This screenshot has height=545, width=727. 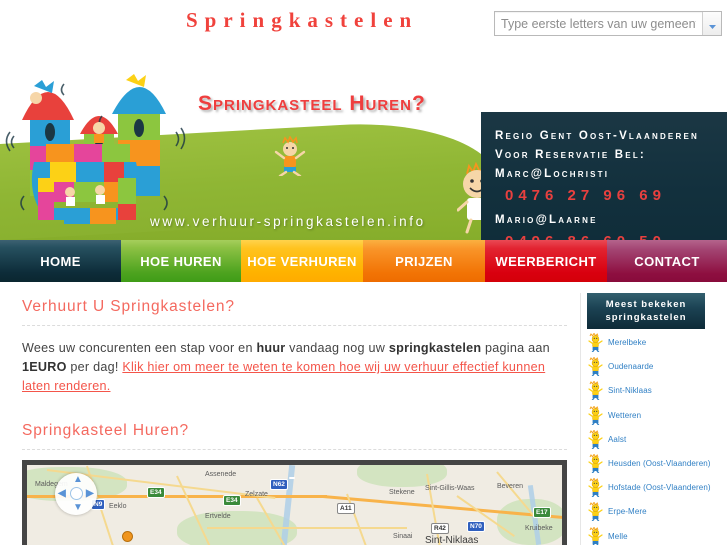 What do you see at coordinates (611, 236) in the screenshot?
I see `contact-phone-mario: 0496 86 60 50` at bounding box center [611, 236].